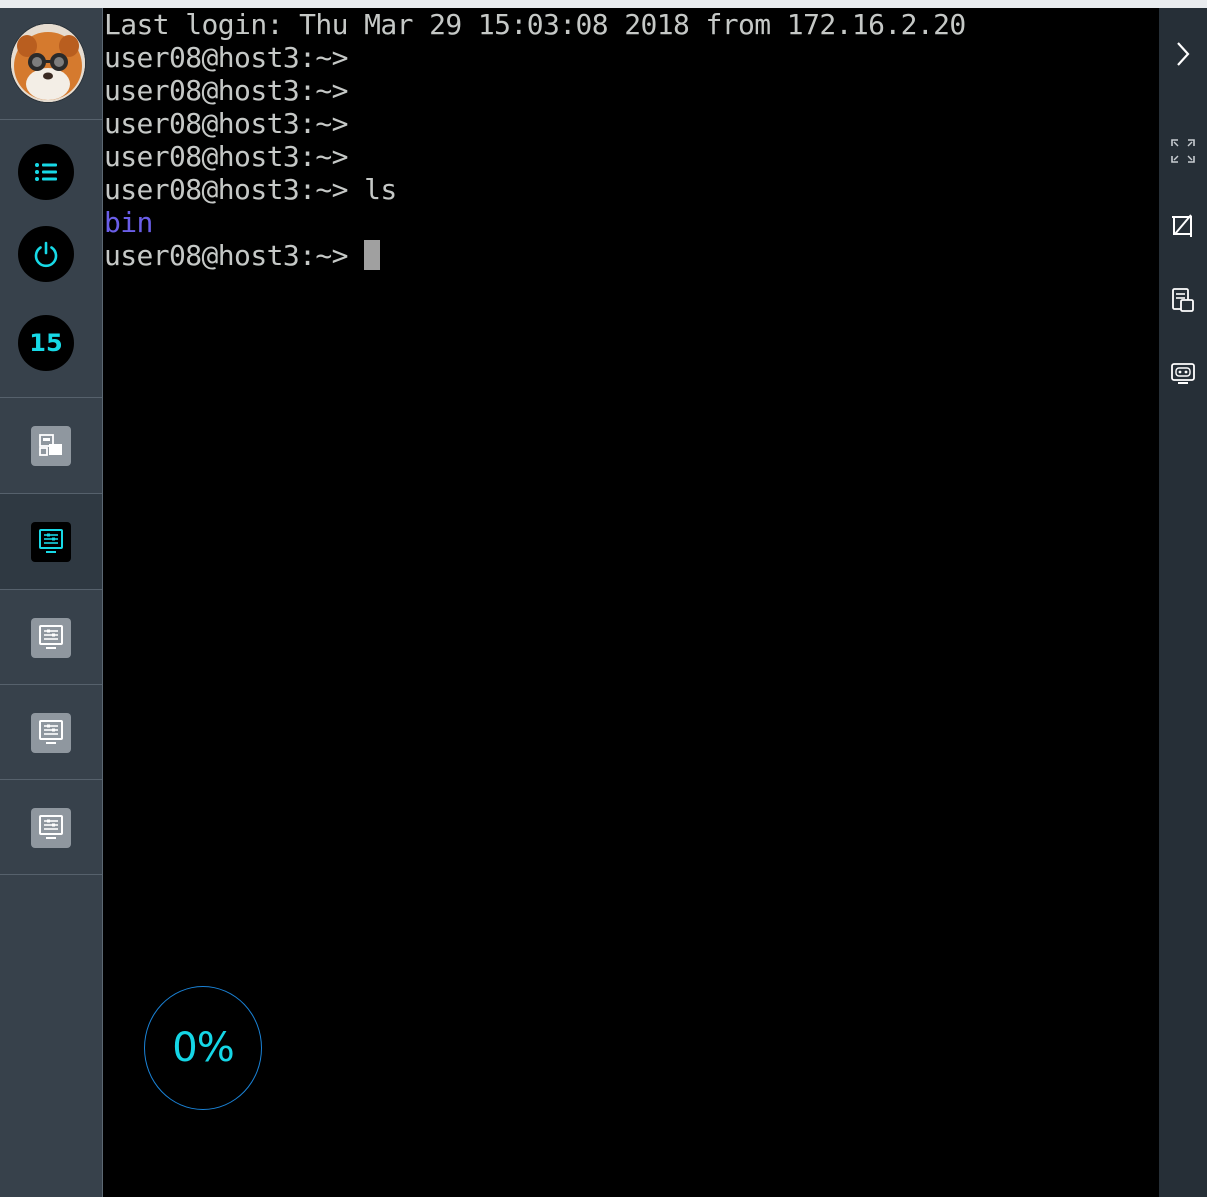 The image size is (1207, 1197). I want to click on terminal-line-directory: bin, so click(128, 222).